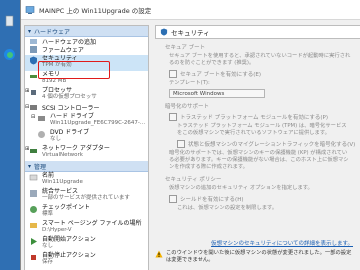 Image resolution: width=360 pixels, height=270 pixels. What do you see at coordinates (48, 214) in the screenshot?
I see `tree-item-sublabel: 標準` at bounding box center [48, 214].